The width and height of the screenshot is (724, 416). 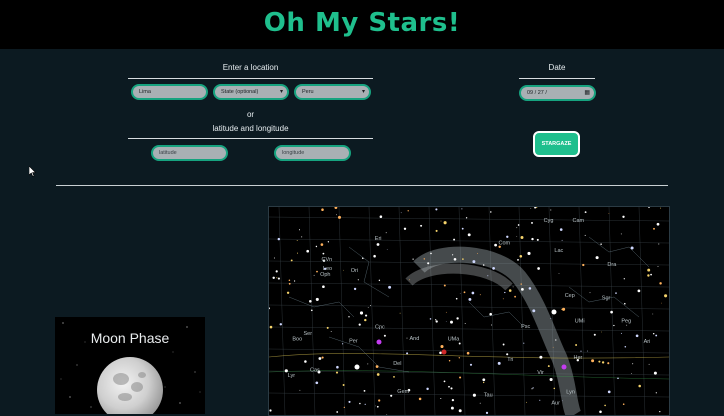 I want to click on constellation-label: Boo, so click(x=297, y=339).